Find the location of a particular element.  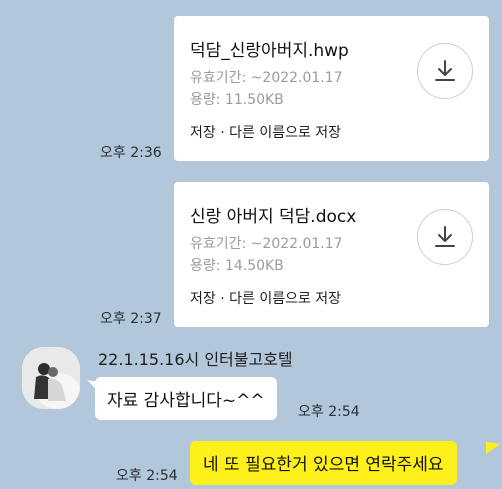

message-time: 오후 2:37 is located at coordinates (131, 319).